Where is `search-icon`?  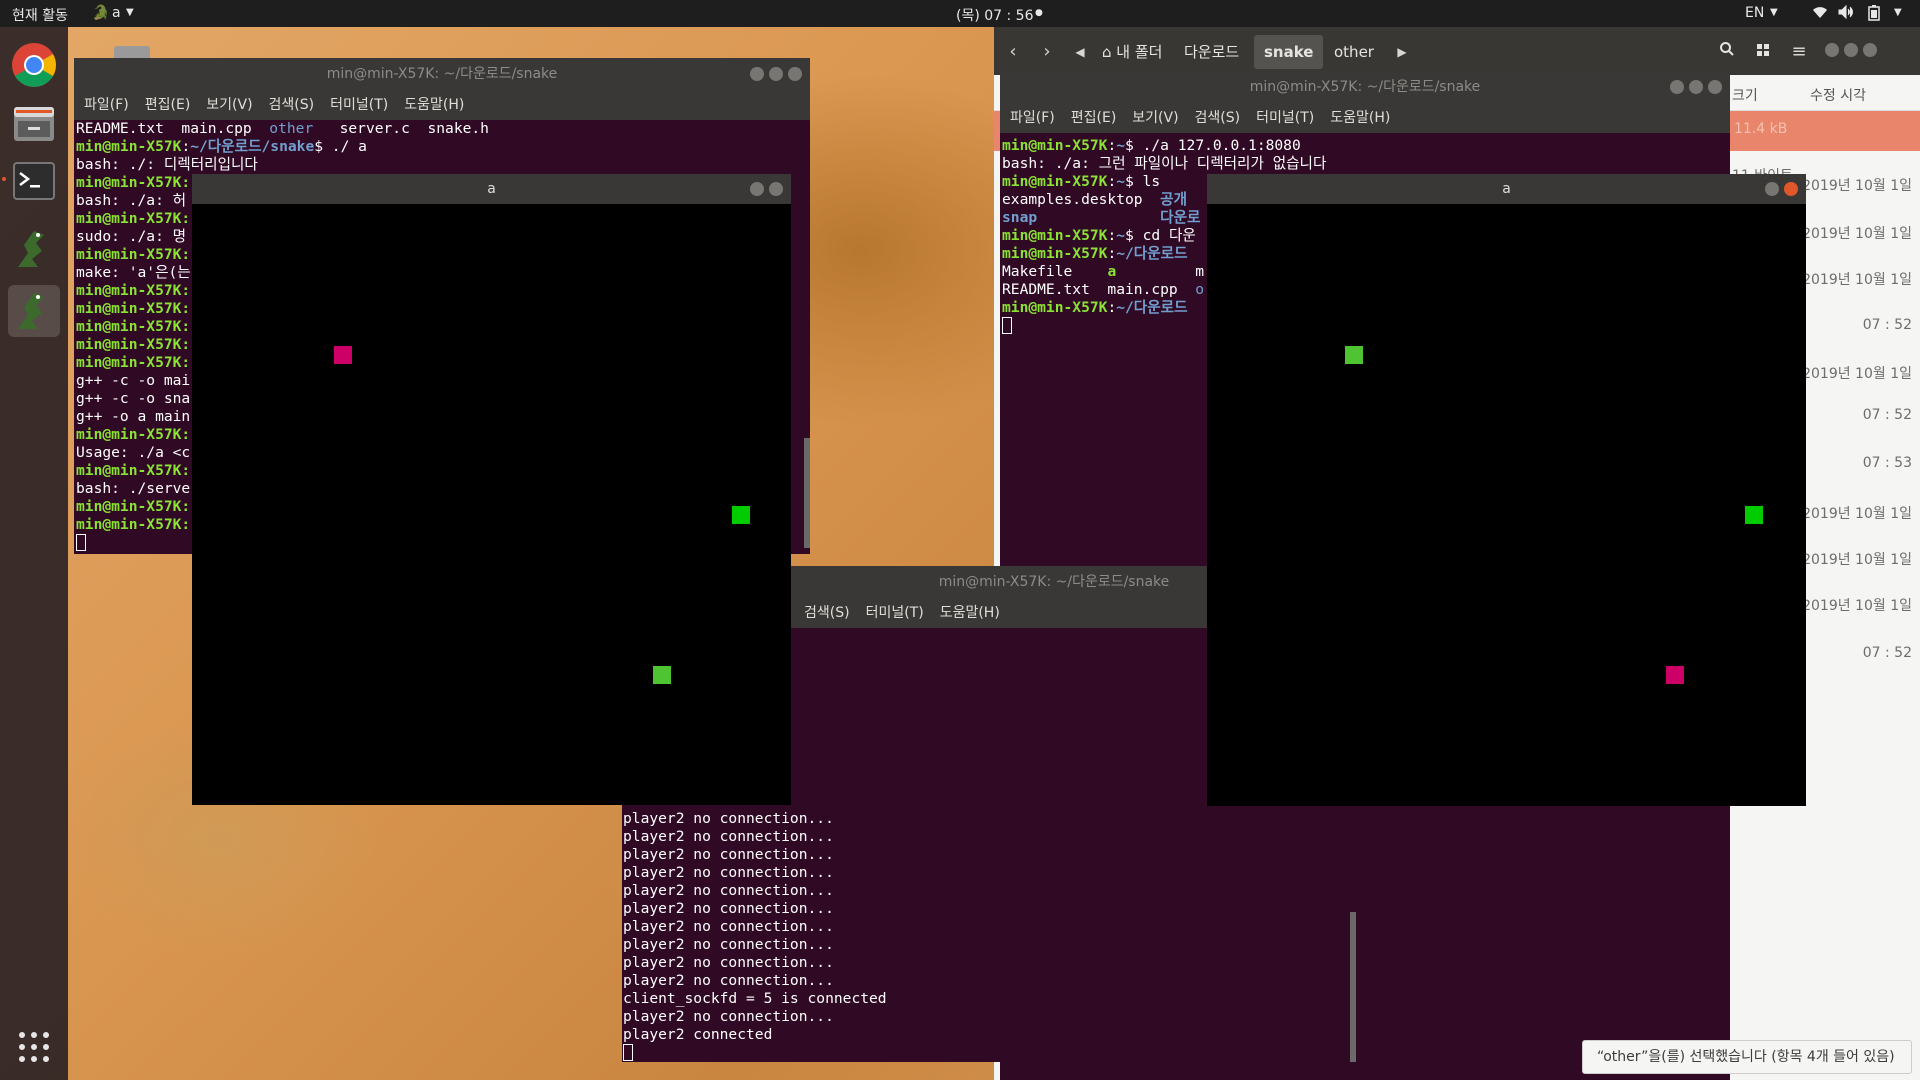 search-icon is located at coordinates (1727, 52).